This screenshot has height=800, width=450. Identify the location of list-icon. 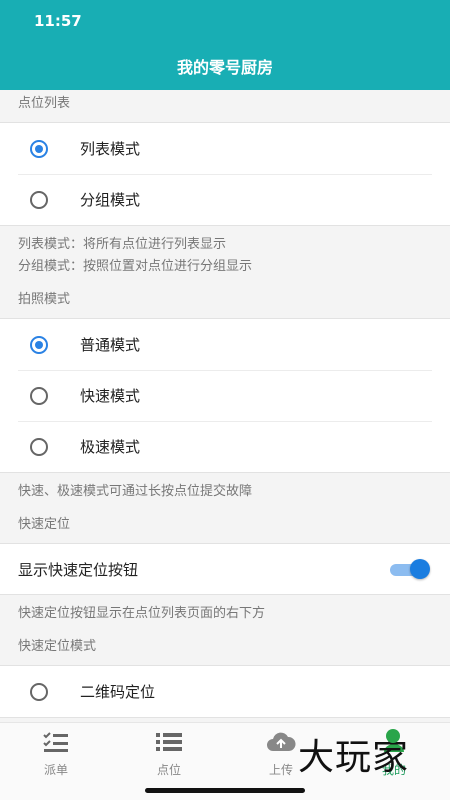
(169, 742).